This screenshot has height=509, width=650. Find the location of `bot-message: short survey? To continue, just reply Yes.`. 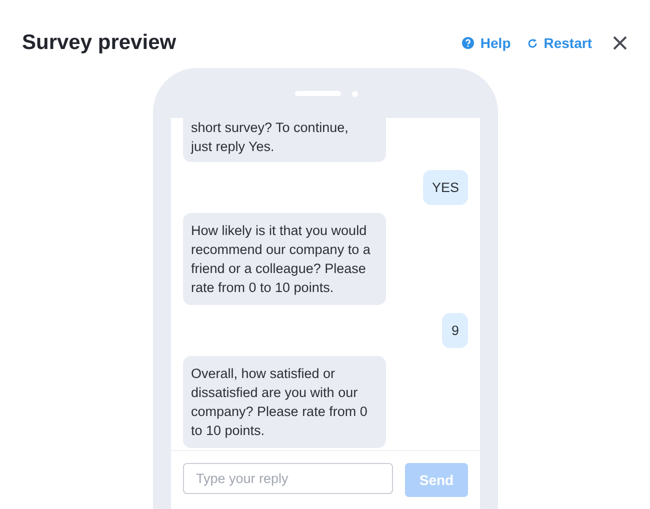

bot-message: short survey? To continue, just reply Yes. is located at coordinates (284, 140).